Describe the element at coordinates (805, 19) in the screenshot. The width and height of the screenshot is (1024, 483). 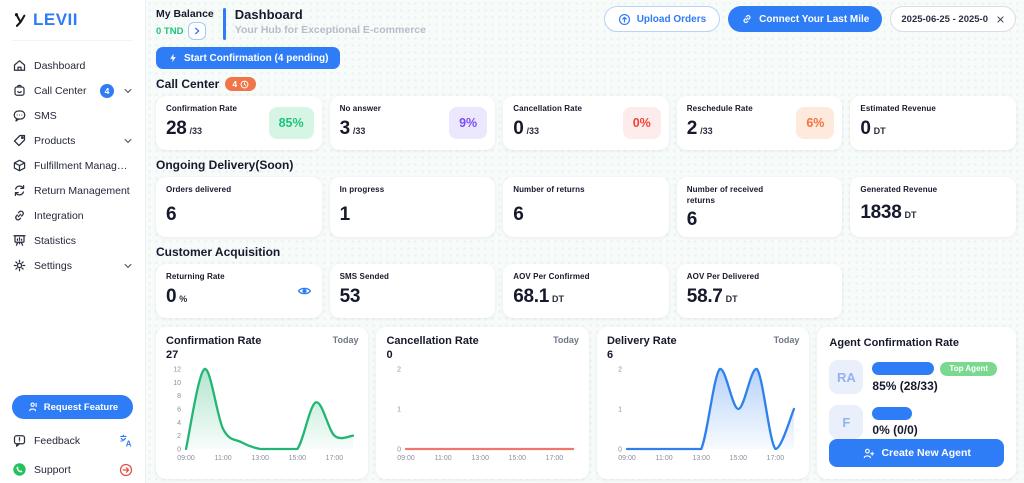
I see `connect-last-mile-button: Connect Your Last Mile` at that location.